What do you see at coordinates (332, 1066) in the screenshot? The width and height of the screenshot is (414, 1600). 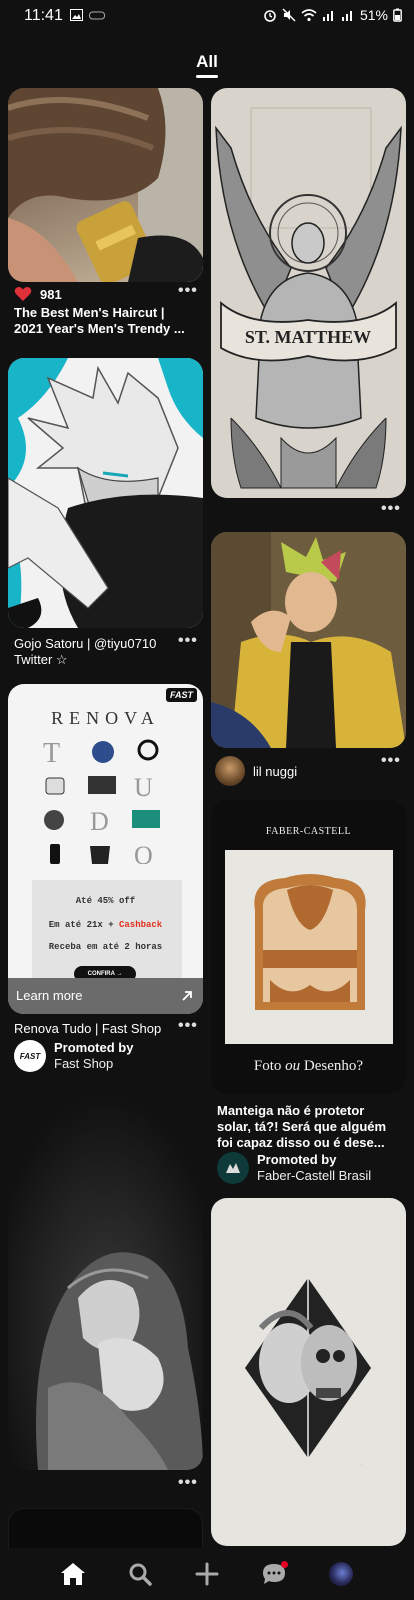 I see `caption-part: Desenho?` at bounding box center [332, 1066].